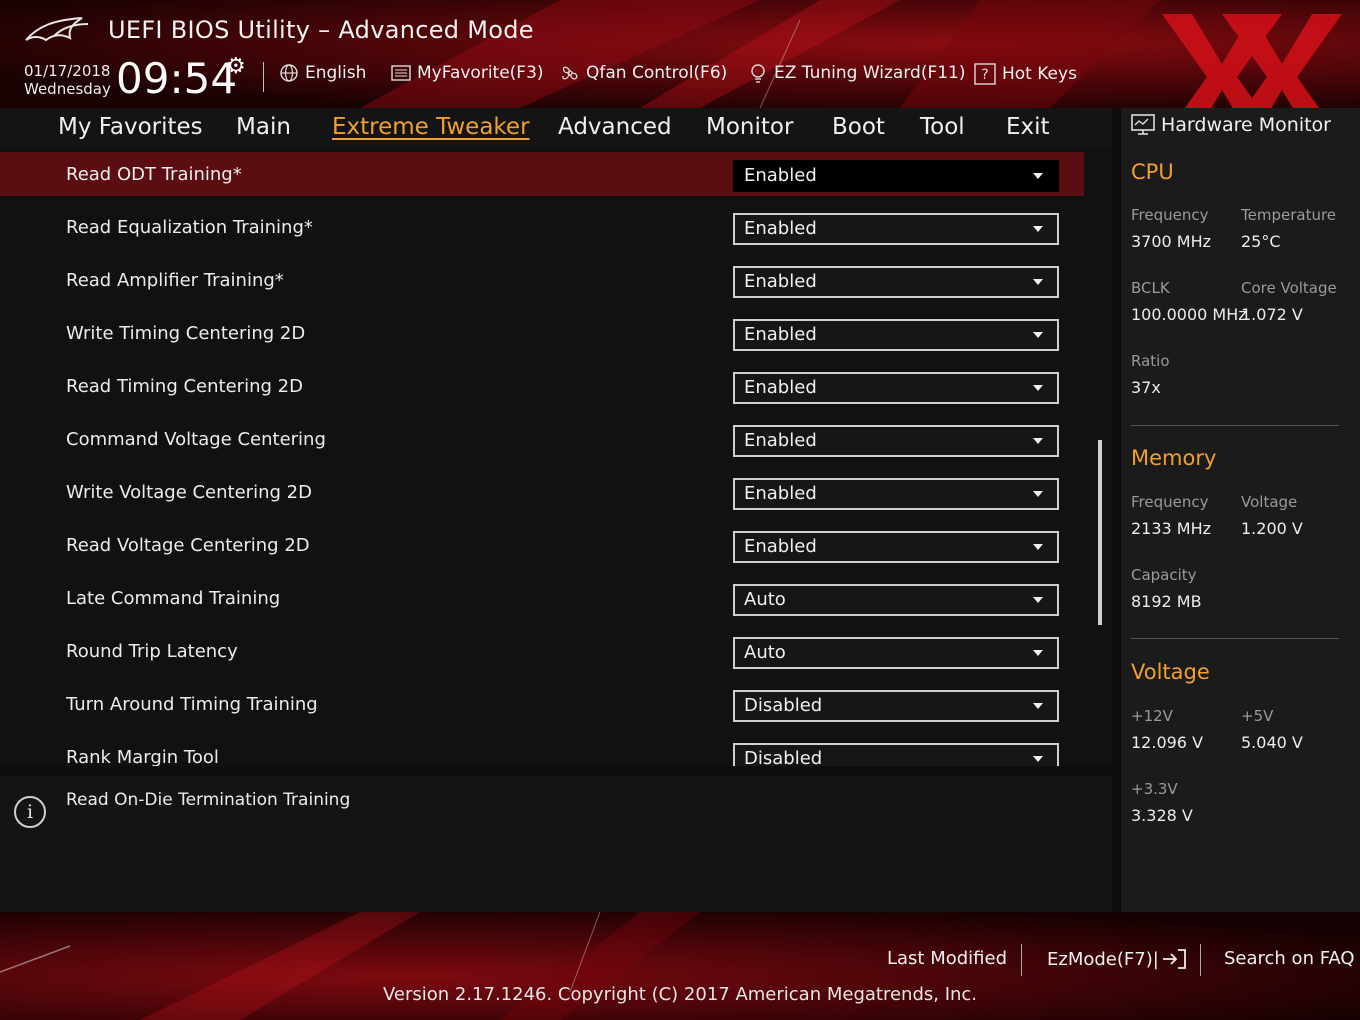  I want to click on header-divider, so click(263, 77).